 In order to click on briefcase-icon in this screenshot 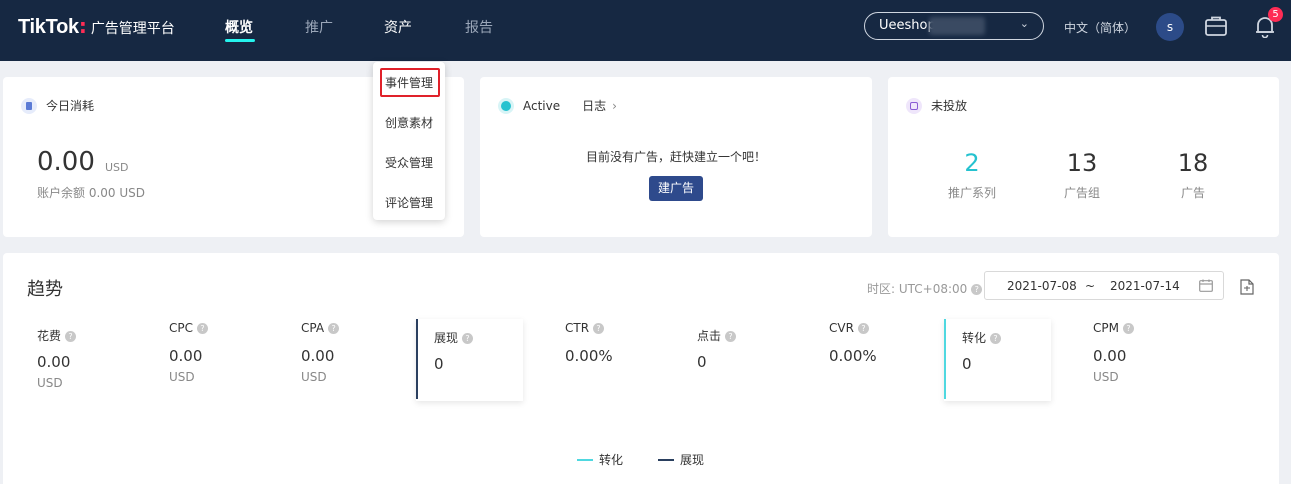, I will do `click(1216, 26)`.